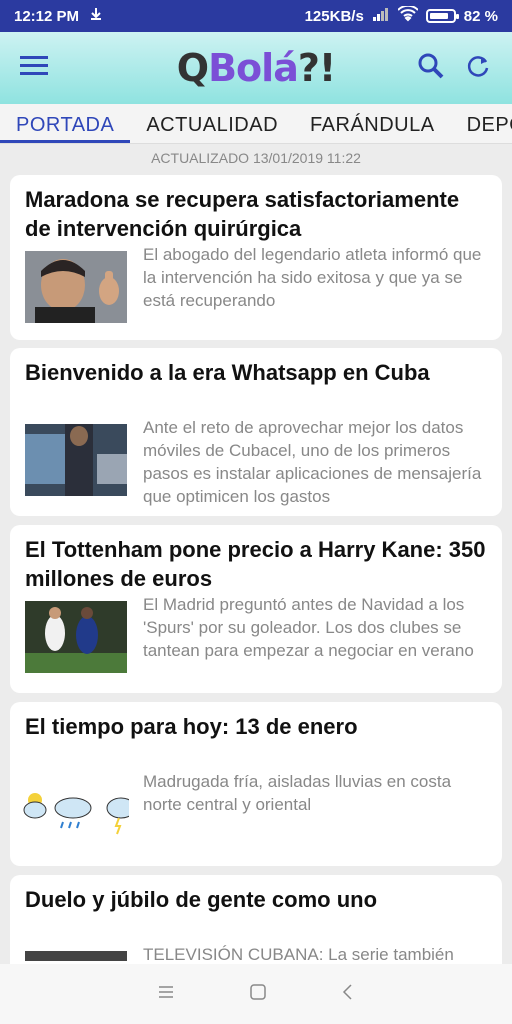  Describe the element at coordinates (256, 68) in the screenshot. I see `app-bar: QBolá?!` at that location.